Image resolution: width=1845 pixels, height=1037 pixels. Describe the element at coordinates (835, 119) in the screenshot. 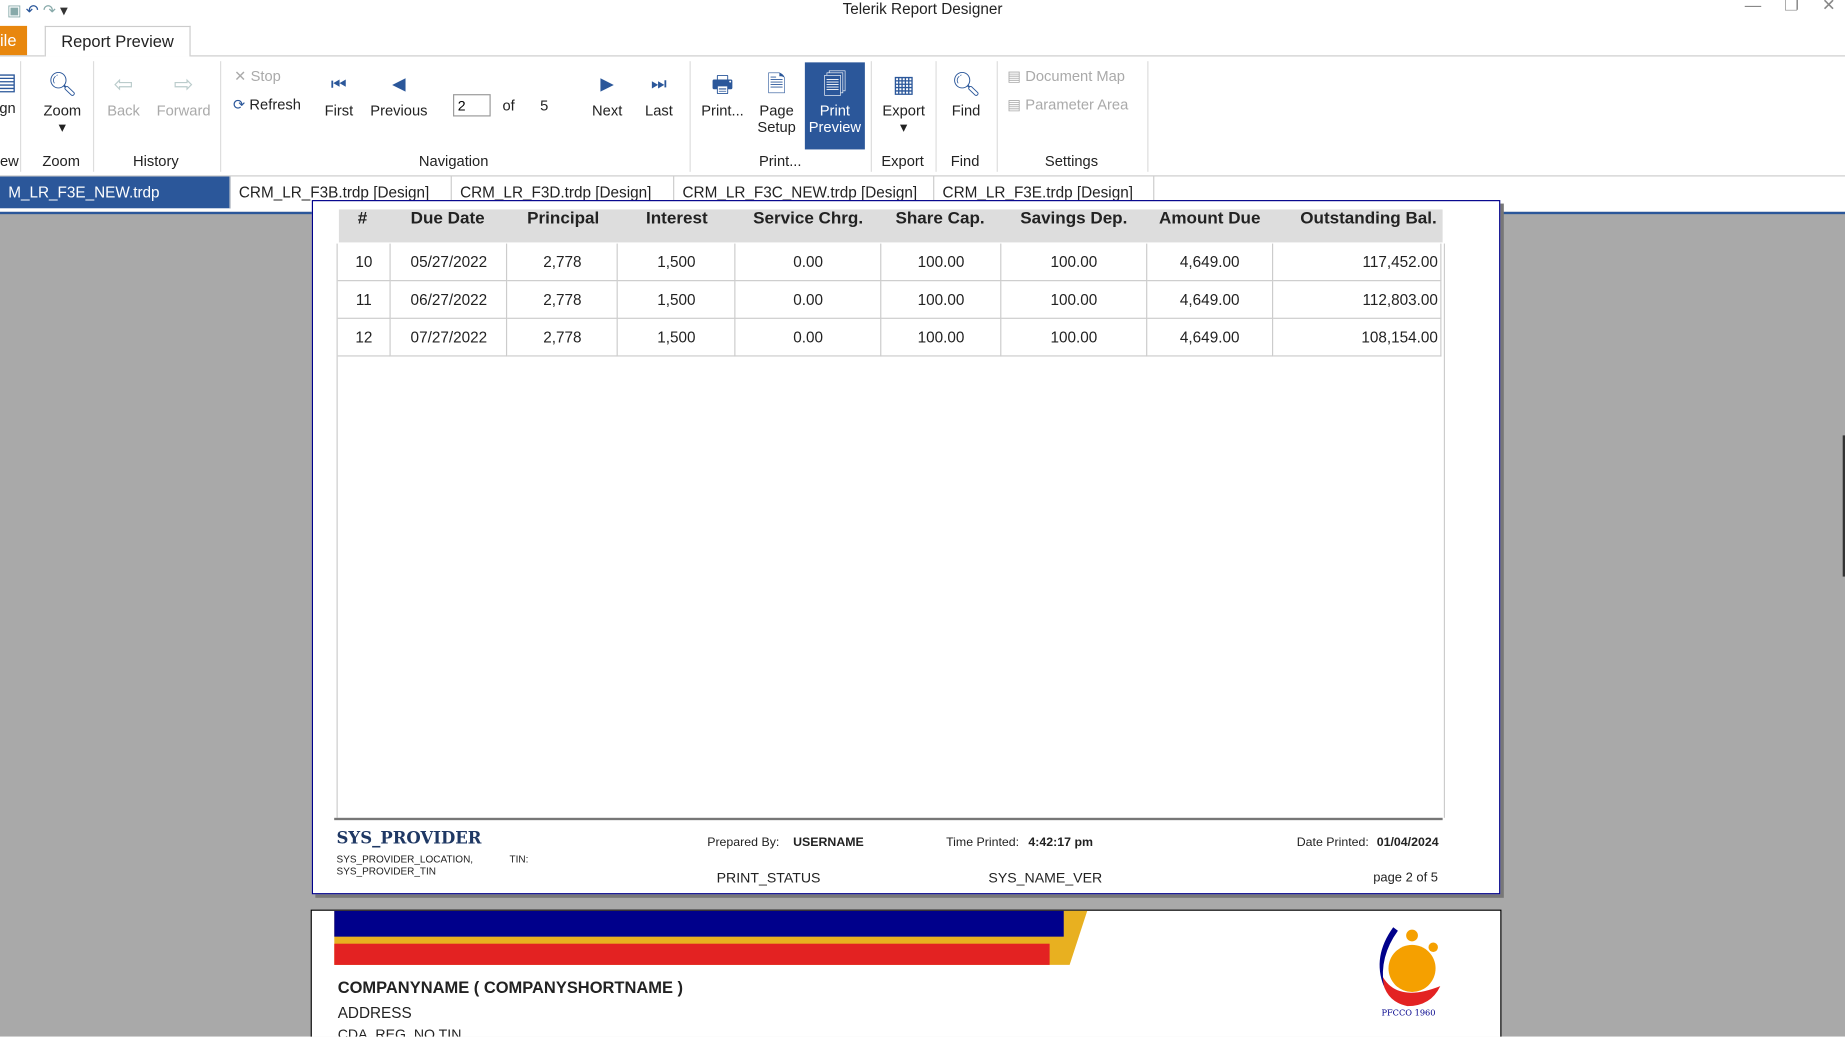

I see `print-preview-label: Print Preview` at that location.